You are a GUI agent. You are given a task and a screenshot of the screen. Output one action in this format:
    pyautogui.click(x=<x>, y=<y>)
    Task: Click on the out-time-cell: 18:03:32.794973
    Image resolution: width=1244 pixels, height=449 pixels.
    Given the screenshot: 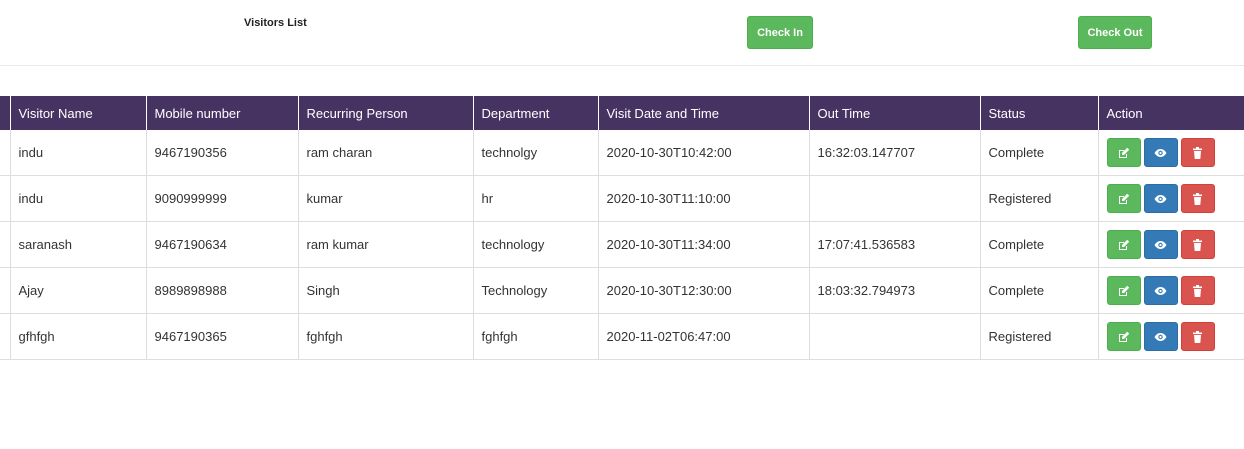 What is the action you would take?
    pyautogui.click(x=894, y=290)
    